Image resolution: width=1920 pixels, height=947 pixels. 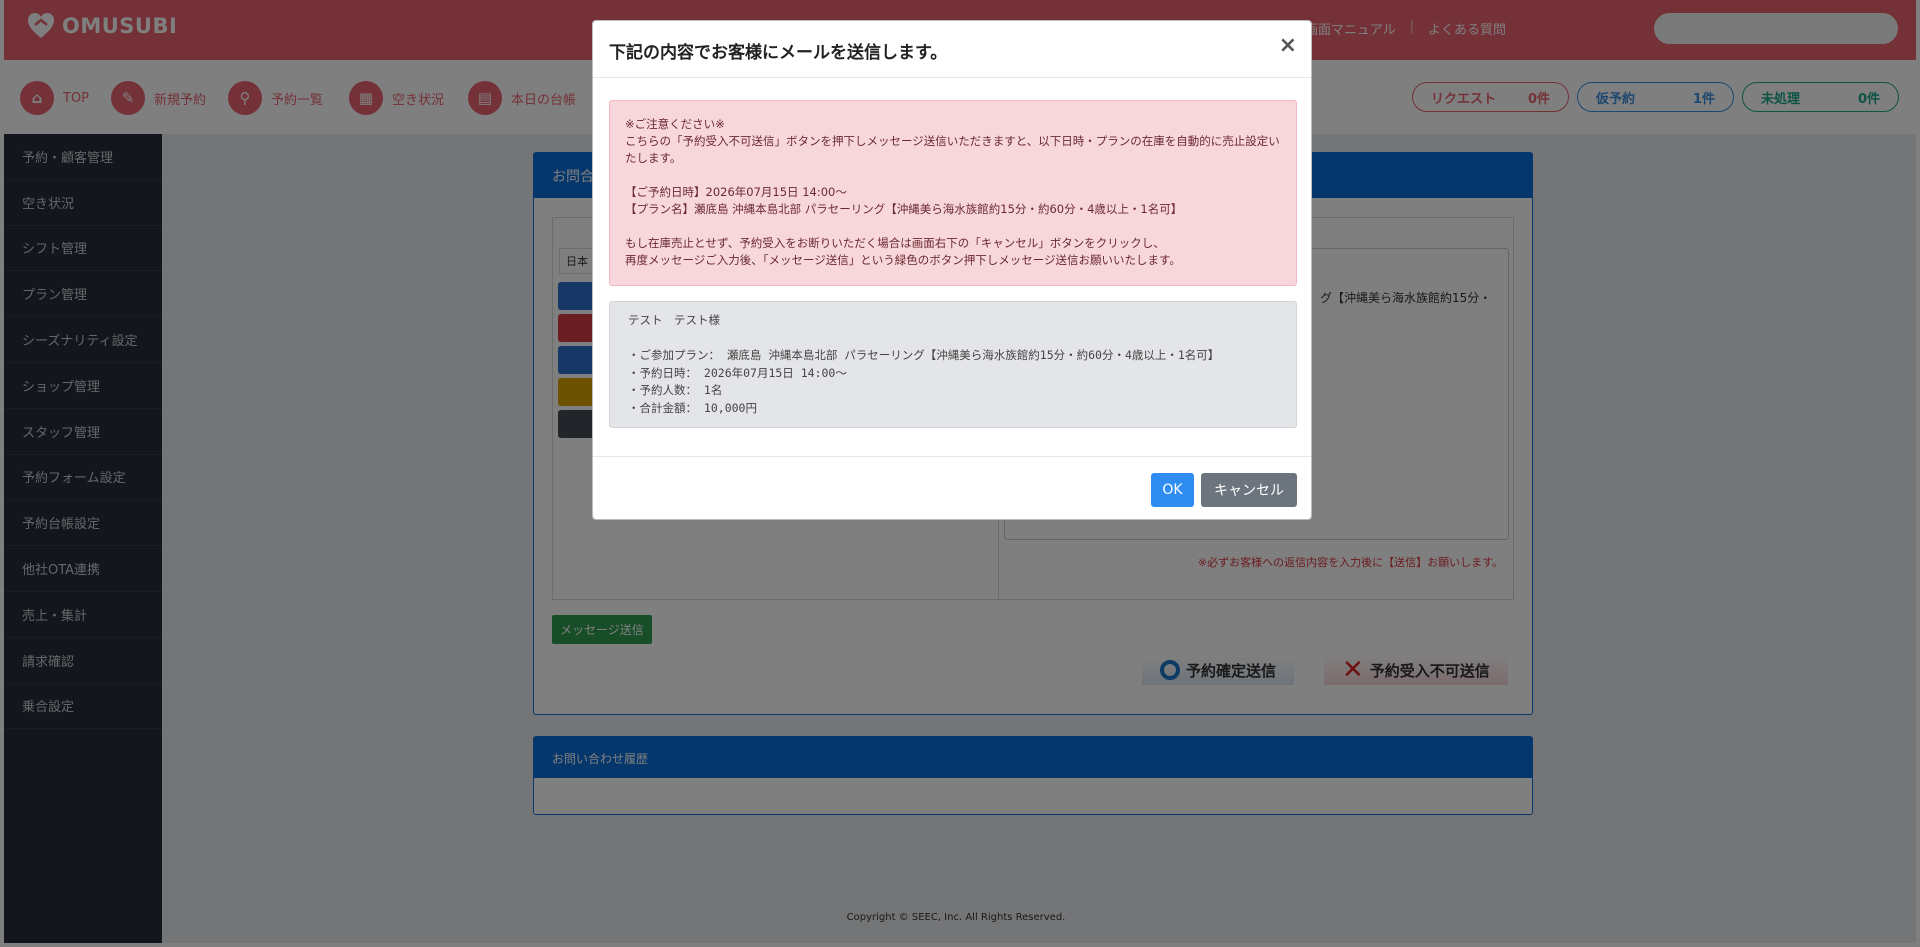 I want to click on alert-reservation-datetime: 【ご予約日時】2026年07月15日 14:00〜, so click(x=736, y=192).